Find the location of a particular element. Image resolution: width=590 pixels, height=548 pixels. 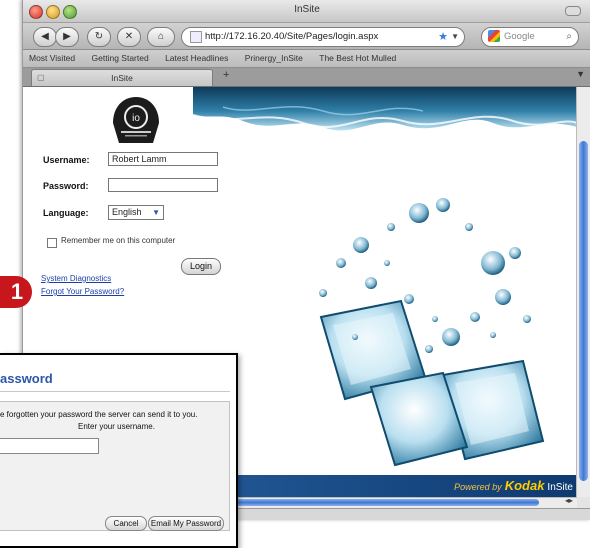

back-button: ◀ is located at coordinates (45, 37).